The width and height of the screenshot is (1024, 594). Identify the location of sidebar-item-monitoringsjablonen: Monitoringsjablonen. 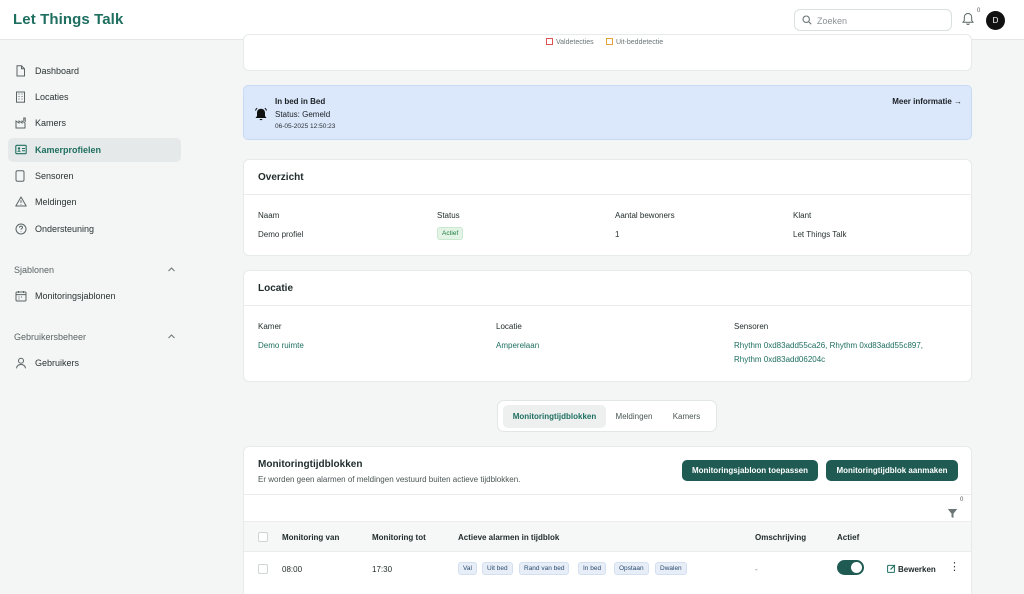
(94, 296).